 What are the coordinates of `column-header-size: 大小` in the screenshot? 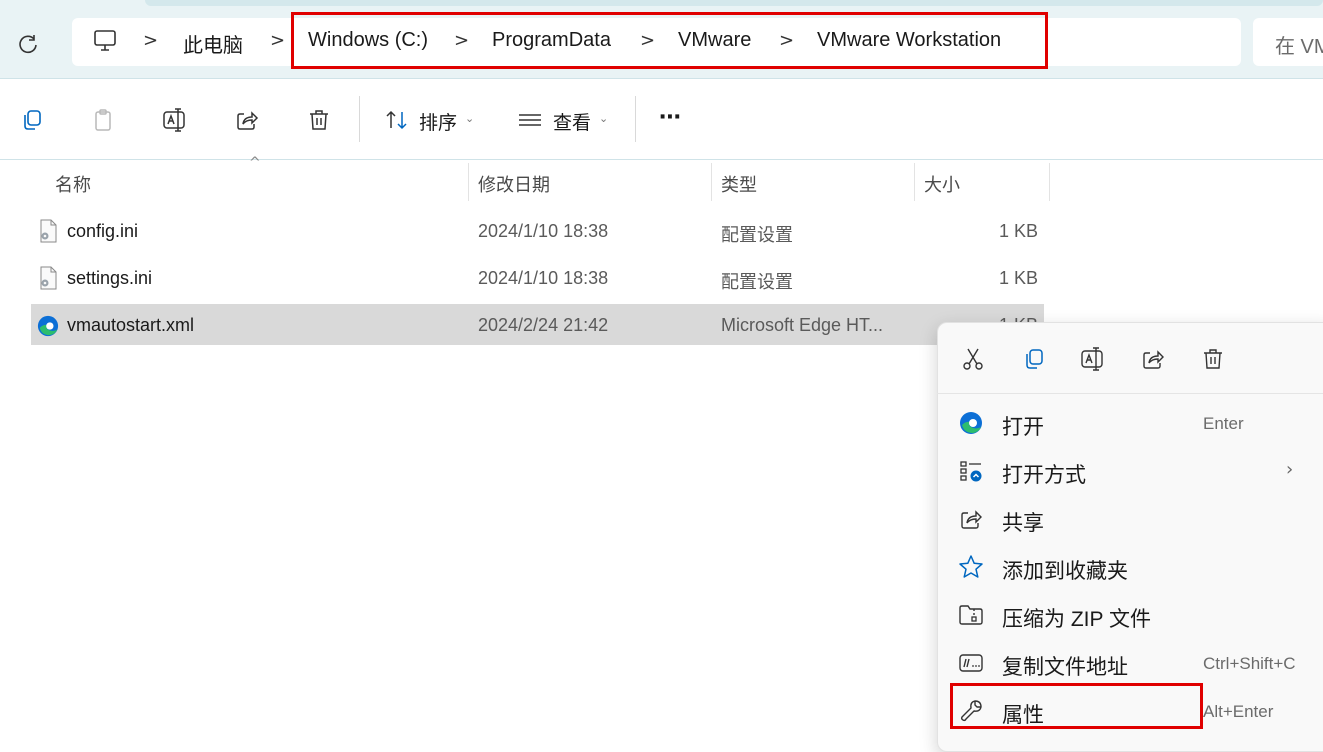 It's located at (942, 184).